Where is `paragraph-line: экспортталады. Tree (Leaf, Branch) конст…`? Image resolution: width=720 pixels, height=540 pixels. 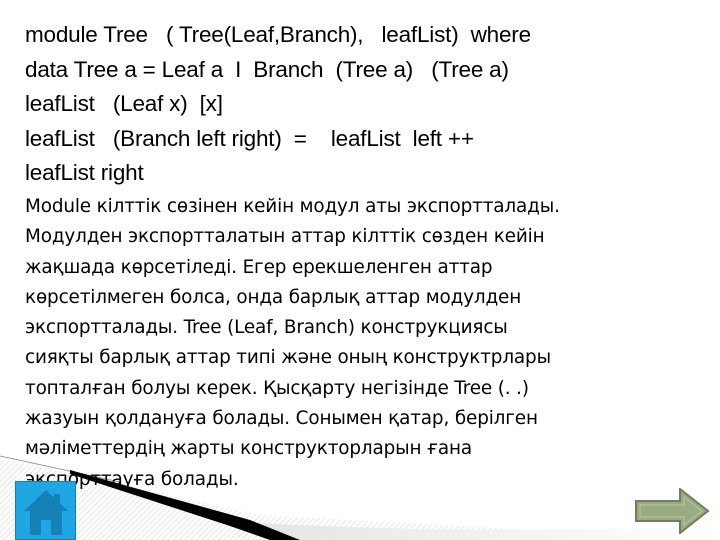
paragraph-line: экспортталады. Tree (Leaf, Branch) конст… is located at coordinates (266, 328).